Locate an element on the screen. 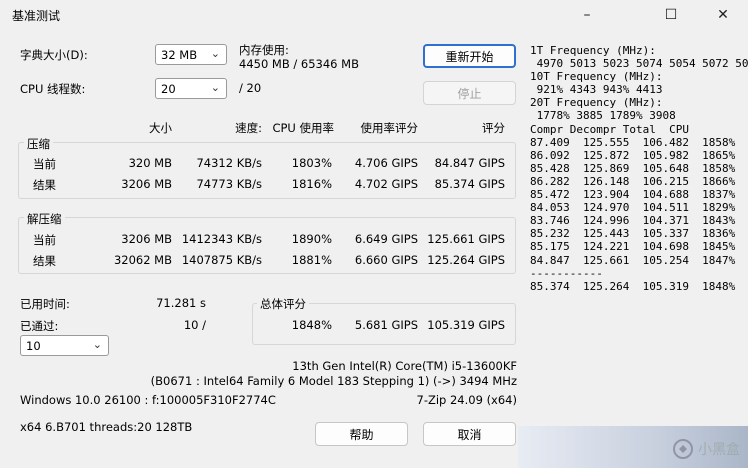  compress-result-label: 结果 is located at coordinates (44, 185).